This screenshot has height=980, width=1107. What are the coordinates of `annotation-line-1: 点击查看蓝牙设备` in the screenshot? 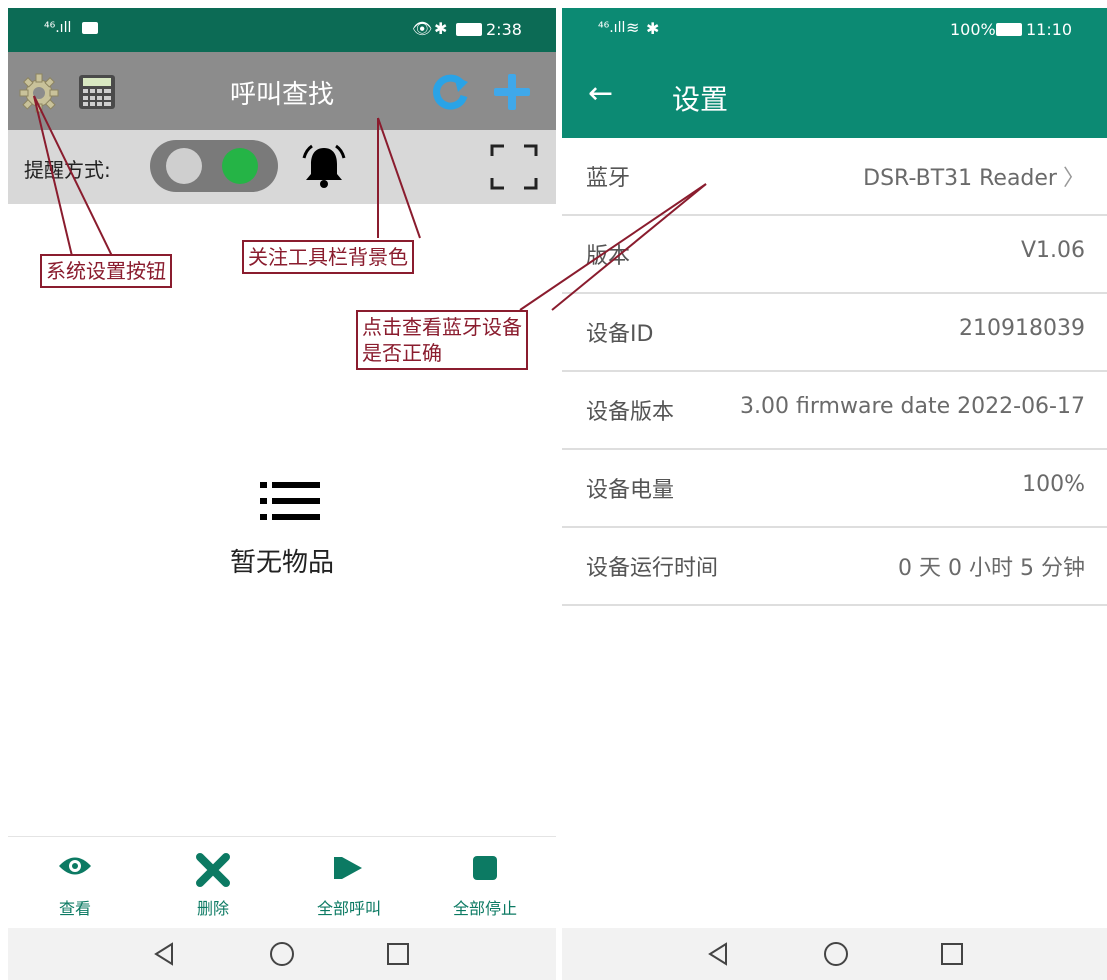 It's located at (442, 327).